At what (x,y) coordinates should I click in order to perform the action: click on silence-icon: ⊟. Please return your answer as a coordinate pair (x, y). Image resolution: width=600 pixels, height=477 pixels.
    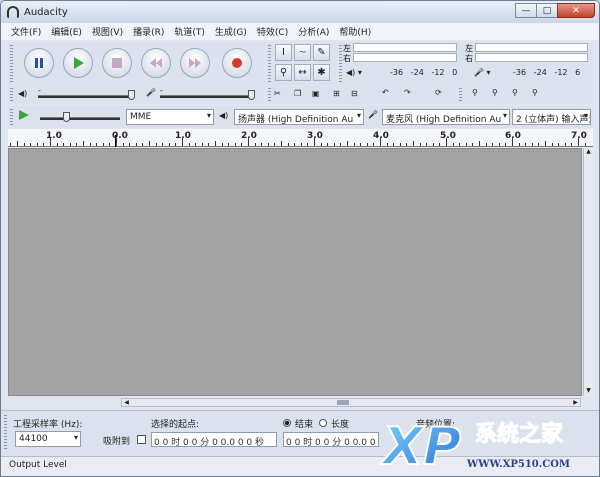
    Looking at the image, I should click on (354, 93).